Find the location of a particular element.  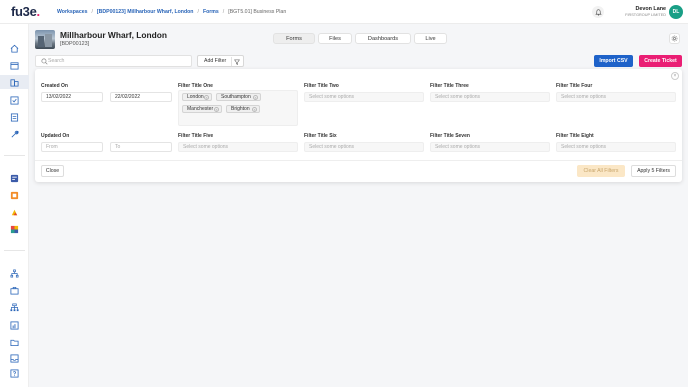

sidebar is located at coordinates (14, 205).